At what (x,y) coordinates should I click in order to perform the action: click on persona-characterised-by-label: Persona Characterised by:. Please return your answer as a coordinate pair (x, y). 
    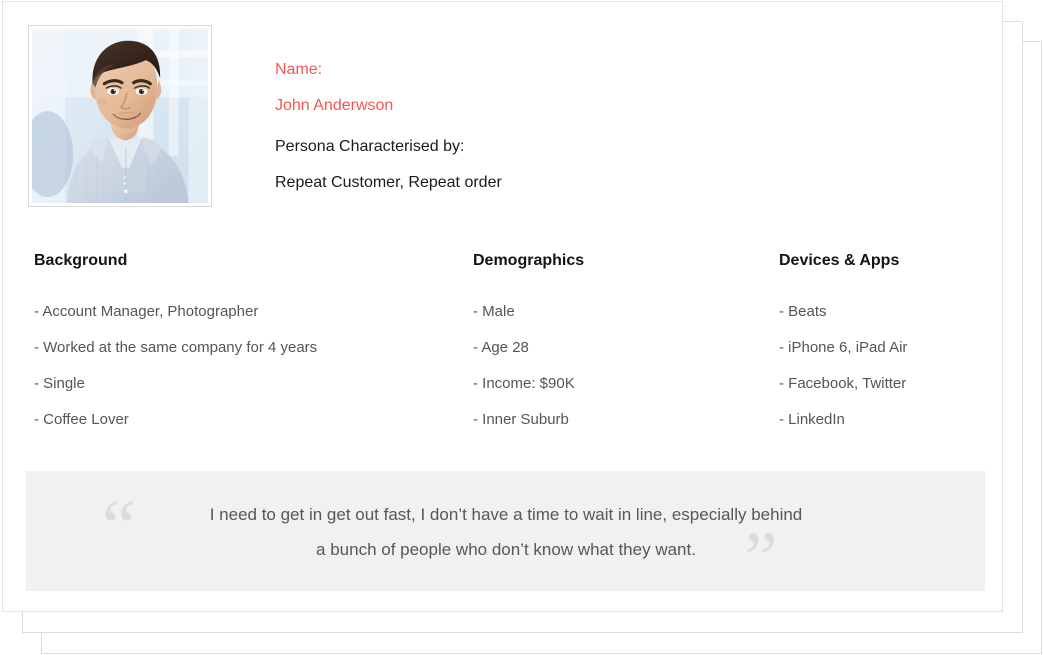
    Looking at the image, I should click on (370, 146).